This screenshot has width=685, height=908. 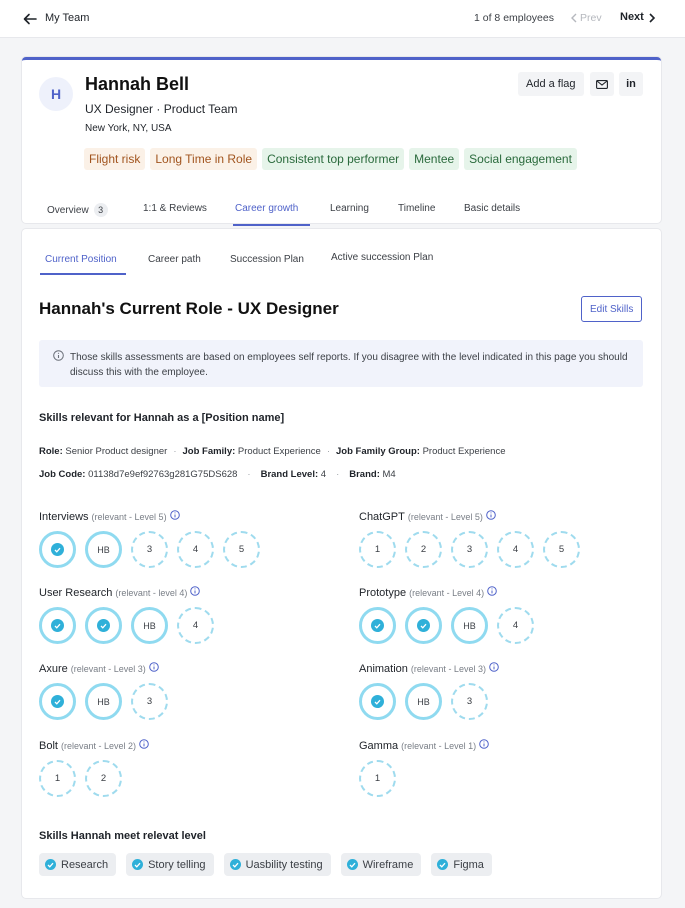 I want to click on met-skill-label: Uasbility testing, so click(x=284, y=864).